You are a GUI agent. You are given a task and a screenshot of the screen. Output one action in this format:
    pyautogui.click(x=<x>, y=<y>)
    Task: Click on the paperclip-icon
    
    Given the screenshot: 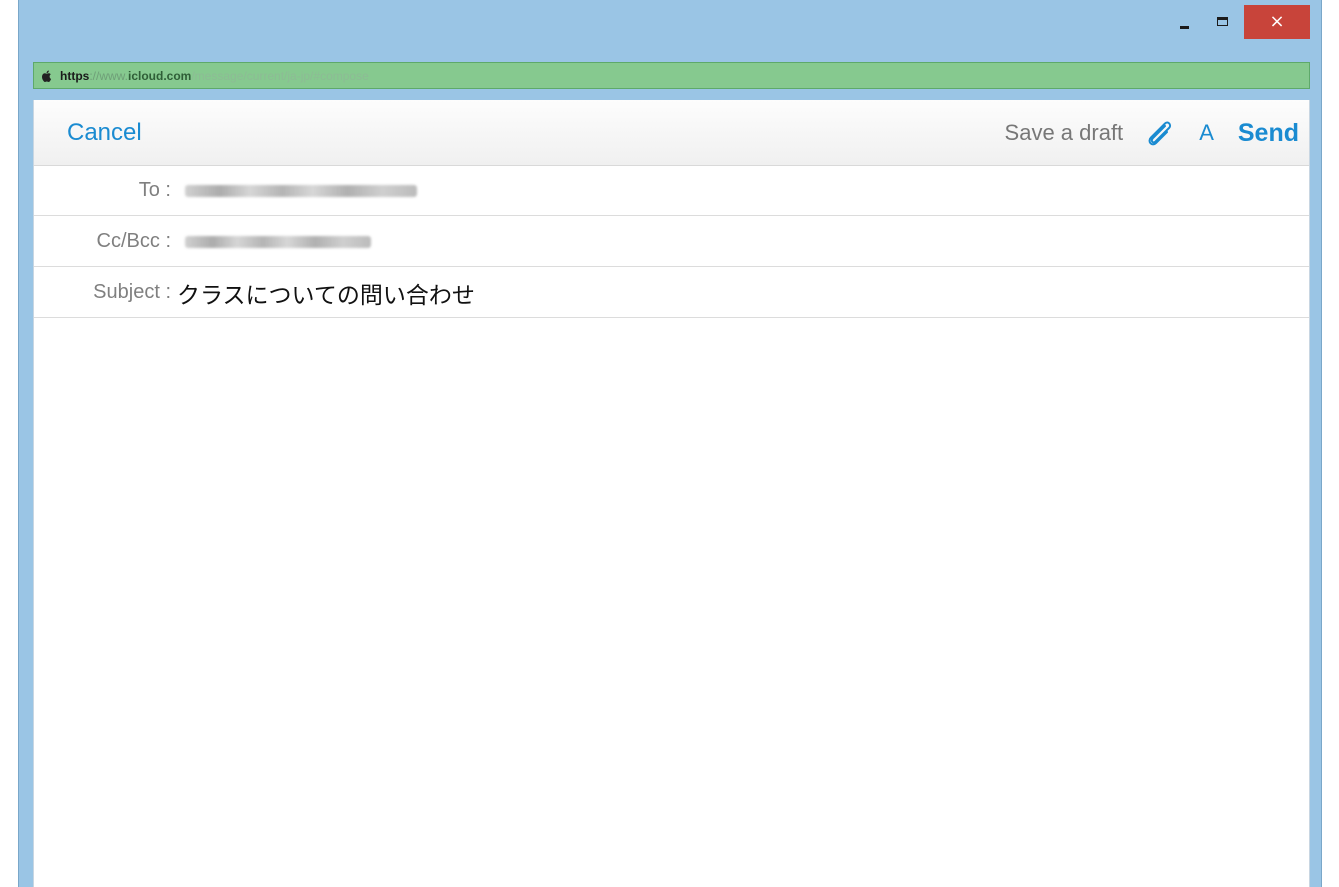 What is the action you would take?
    pyautogui.click(x=1160, y=133)
    